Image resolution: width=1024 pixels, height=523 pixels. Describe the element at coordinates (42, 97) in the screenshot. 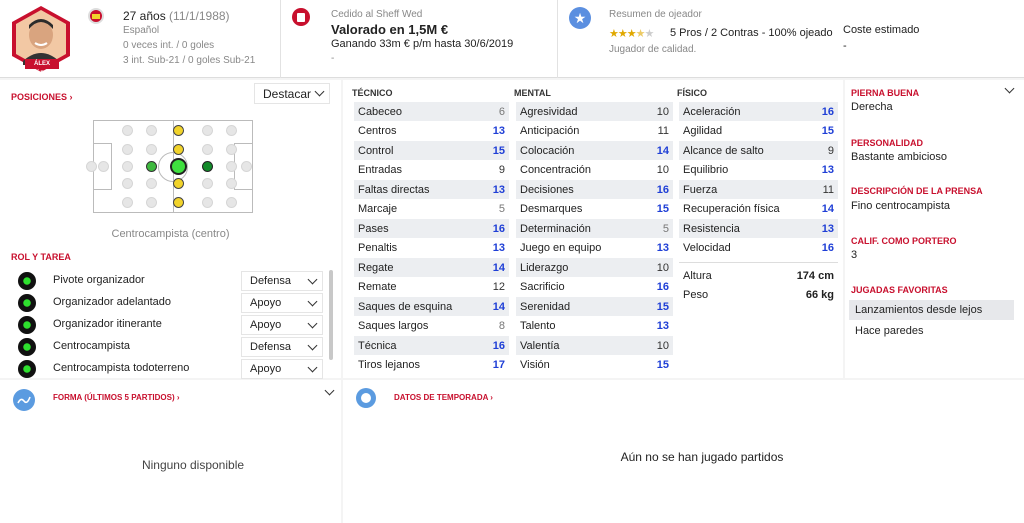

I see `positions-header: POSICIONES ›` at that location.